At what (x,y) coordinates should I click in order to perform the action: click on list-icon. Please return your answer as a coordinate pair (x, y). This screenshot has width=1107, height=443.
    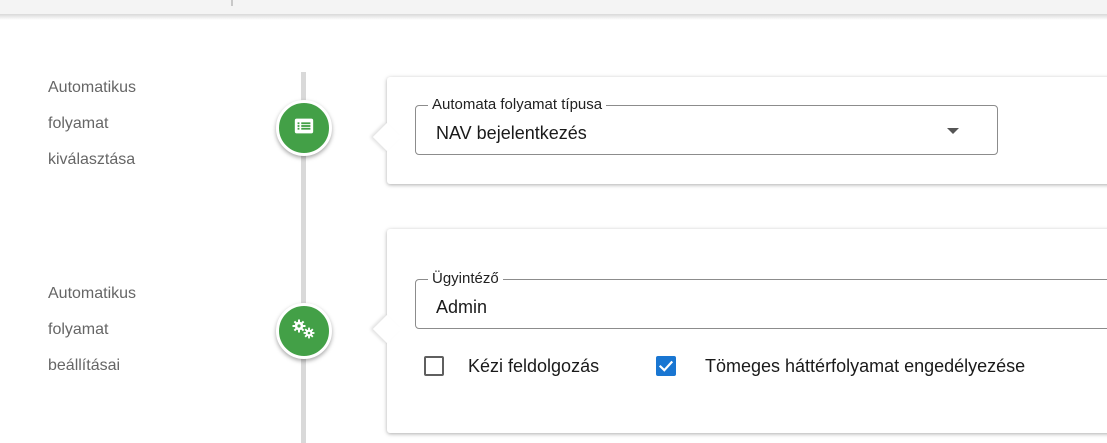
    Looking at the image, I should click on (304, 128).